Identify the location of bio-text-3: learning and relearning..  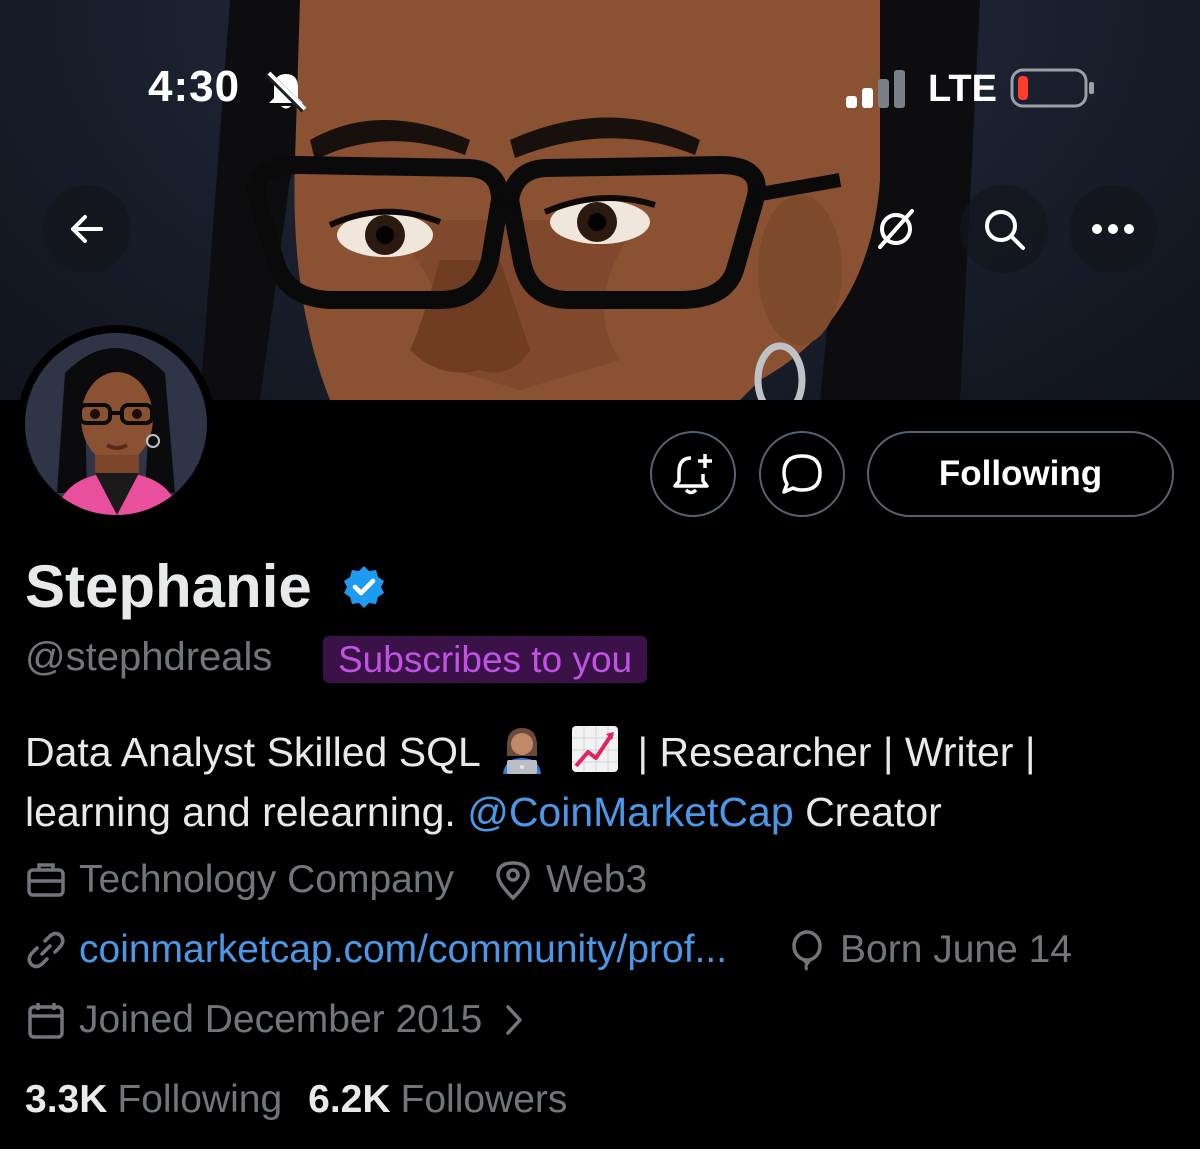
(246, 812).